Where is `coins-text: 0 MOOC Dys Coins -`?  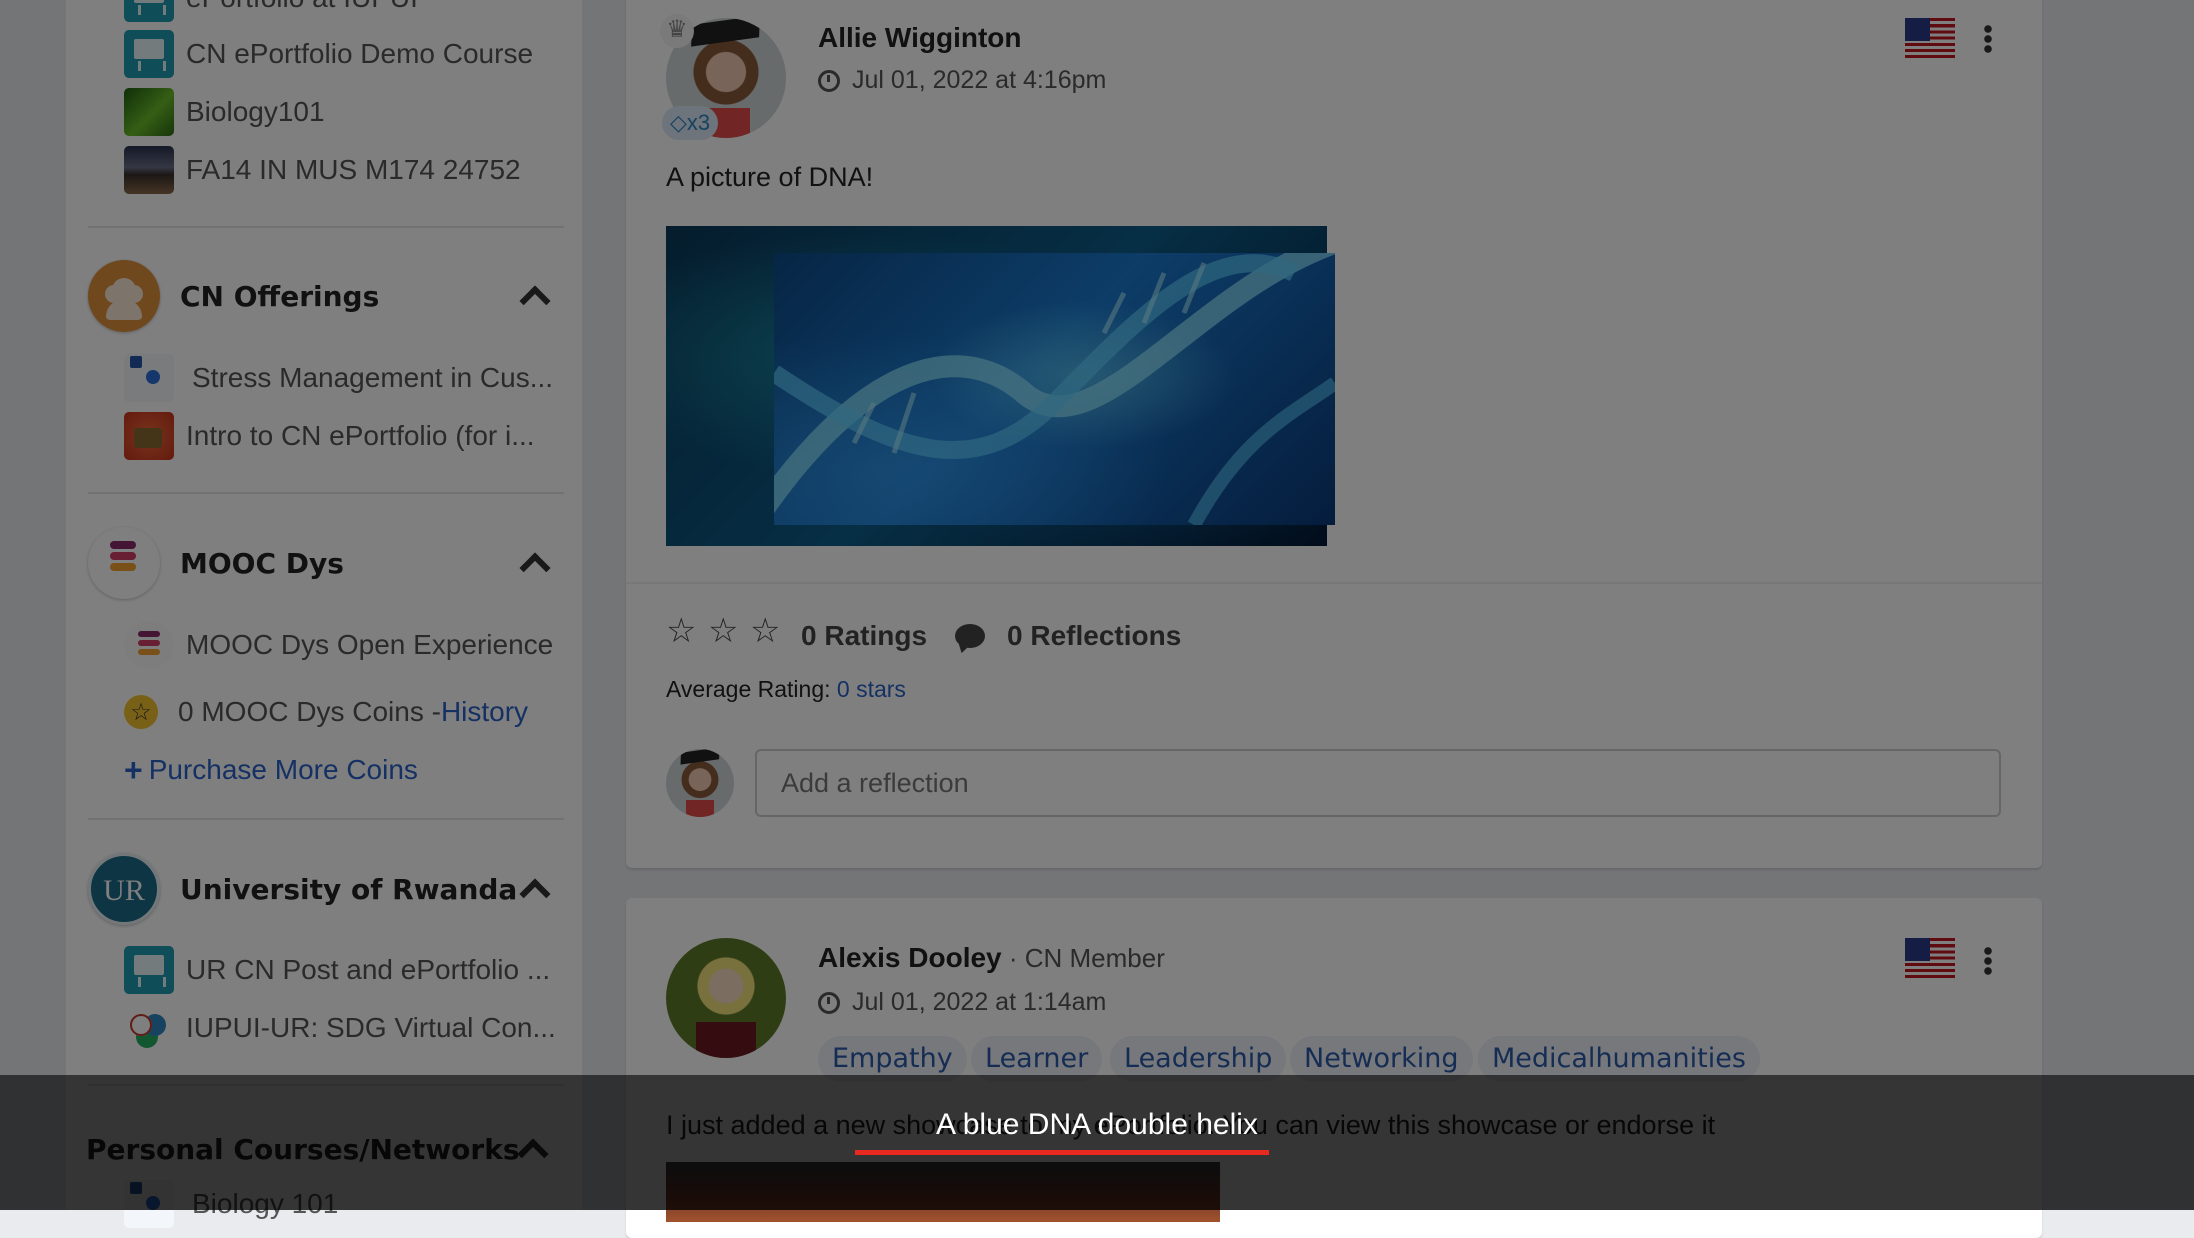 coins-text: 0 MOOC Dys Coins - is located at coordinates (309, 711).